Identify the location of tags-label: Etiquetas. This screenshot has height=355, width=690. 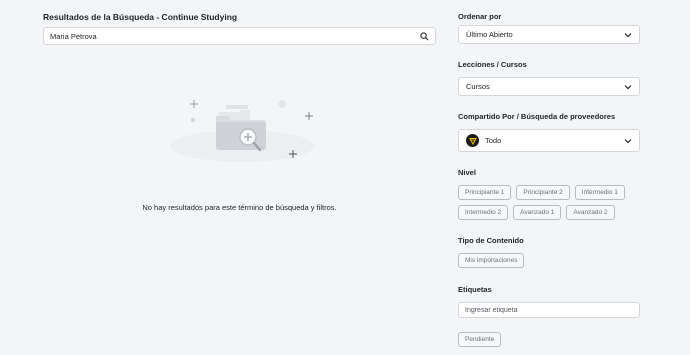
(475, 289).